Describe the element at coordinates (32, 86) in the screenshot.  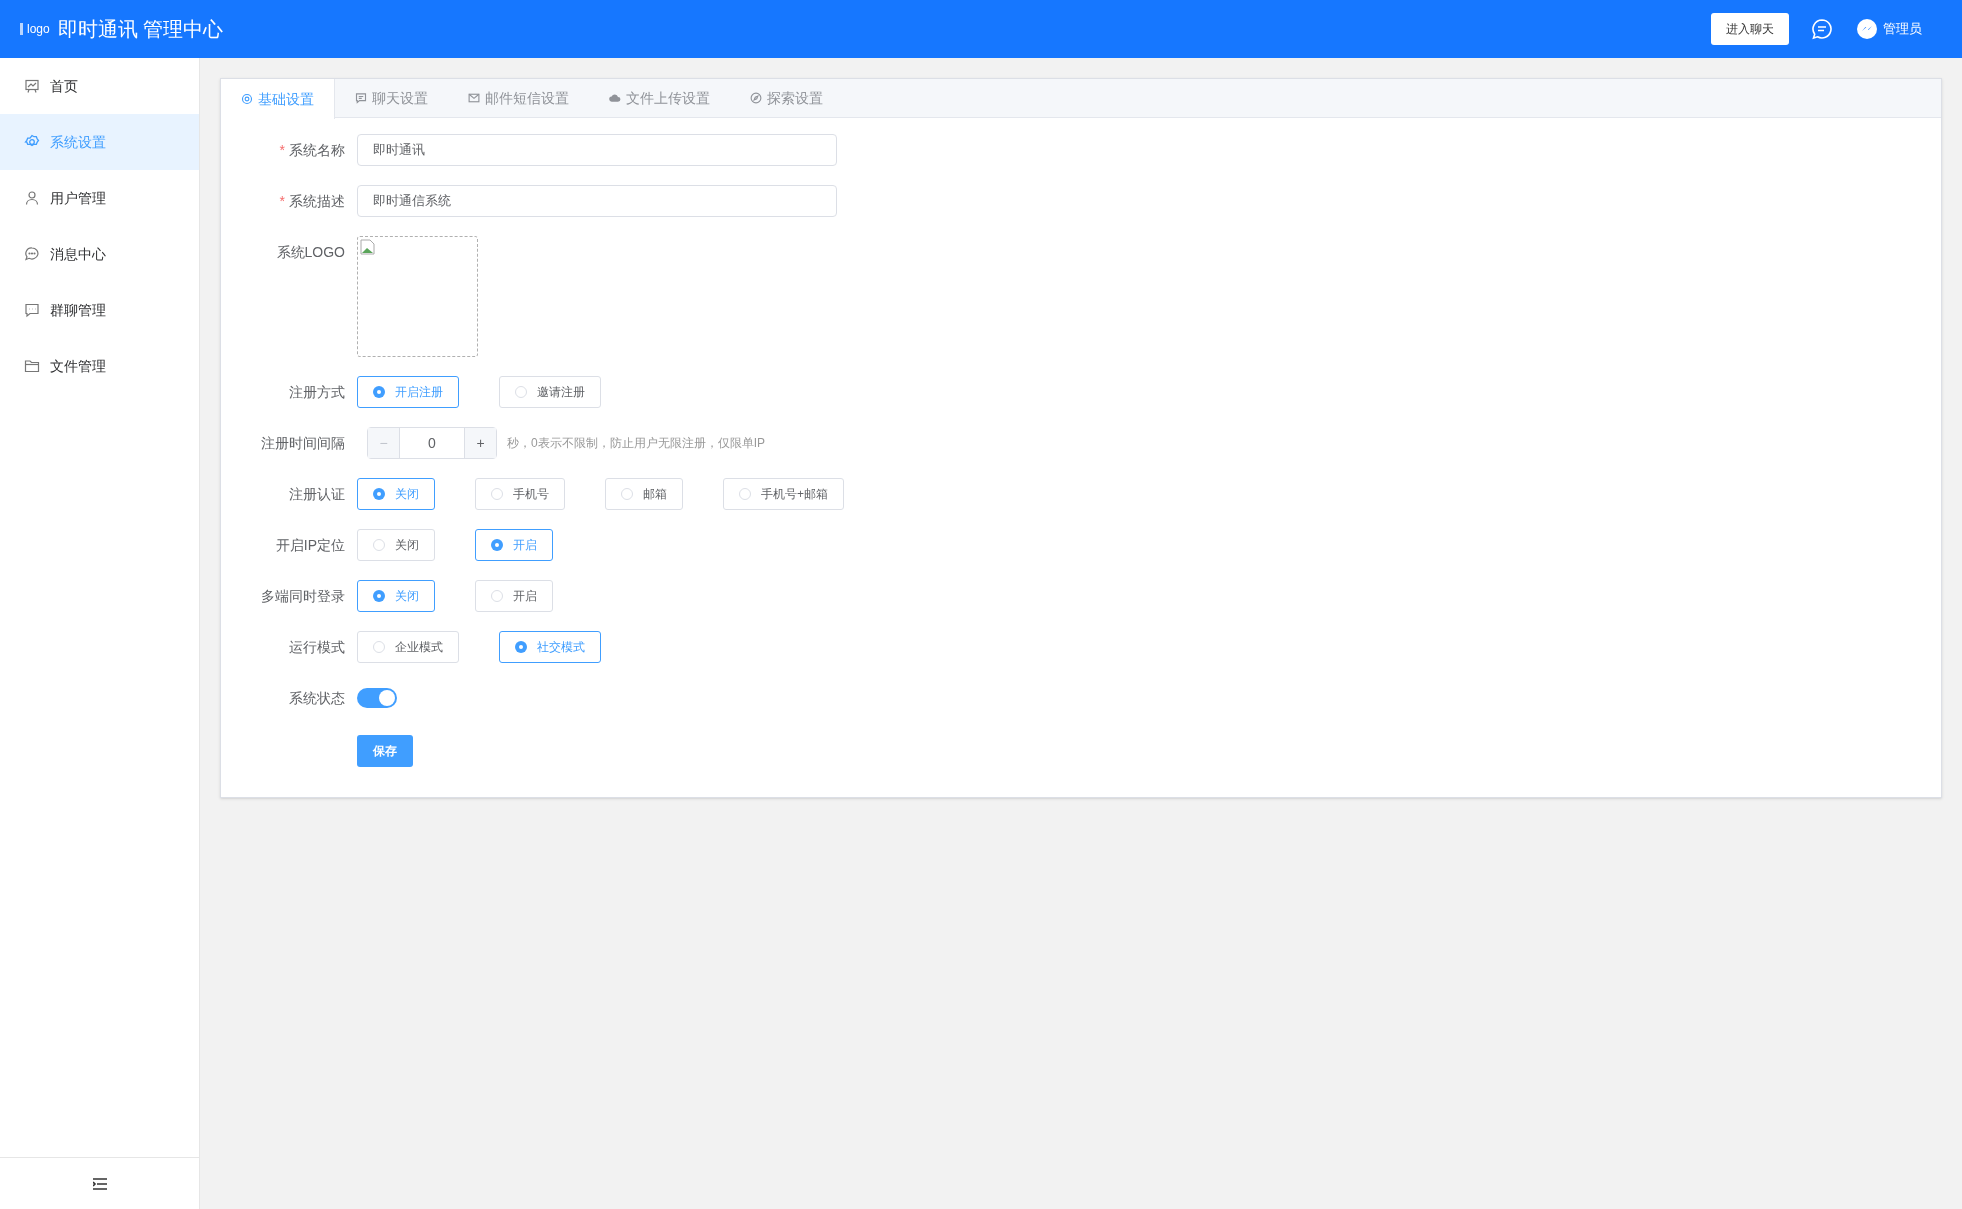
I see `presentation-icon` at that location.